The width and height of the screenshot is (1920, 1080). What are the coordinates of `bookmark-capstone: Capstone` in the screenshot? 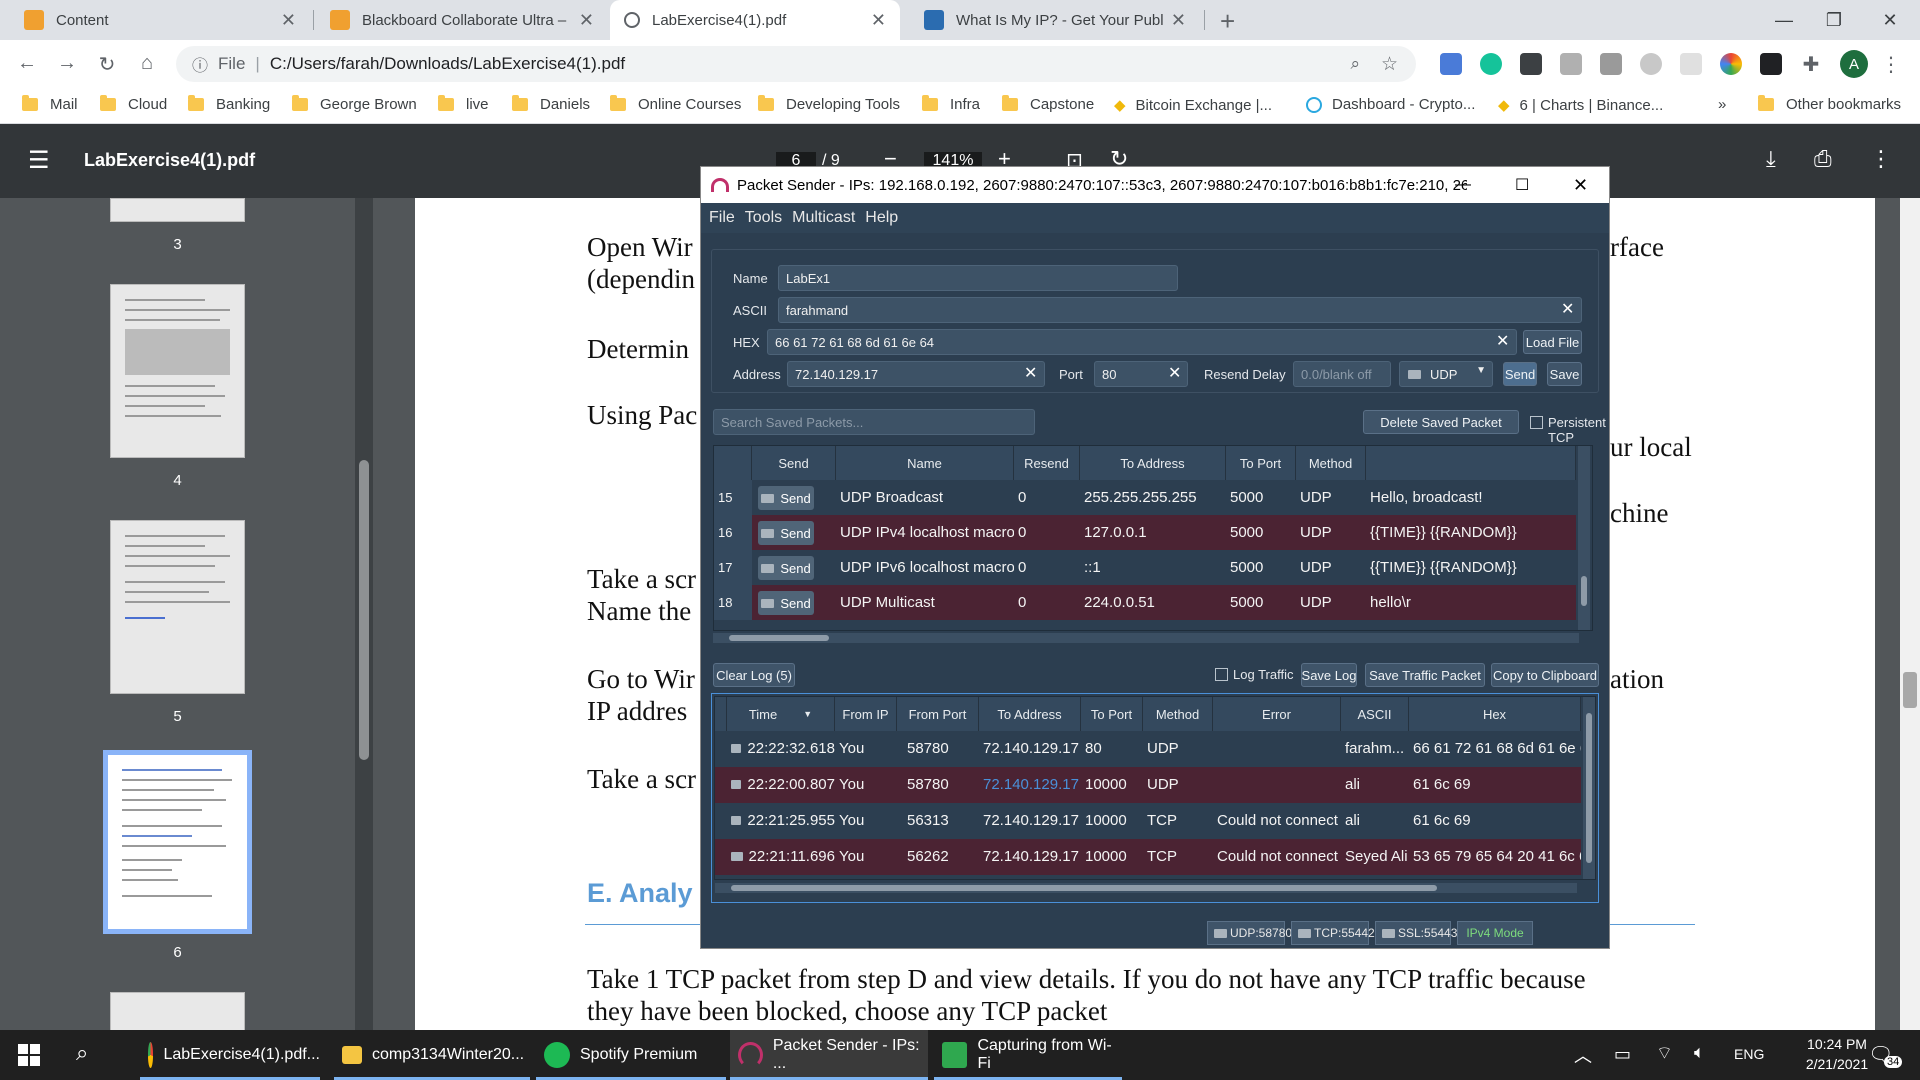 It's located at (1048, 104).